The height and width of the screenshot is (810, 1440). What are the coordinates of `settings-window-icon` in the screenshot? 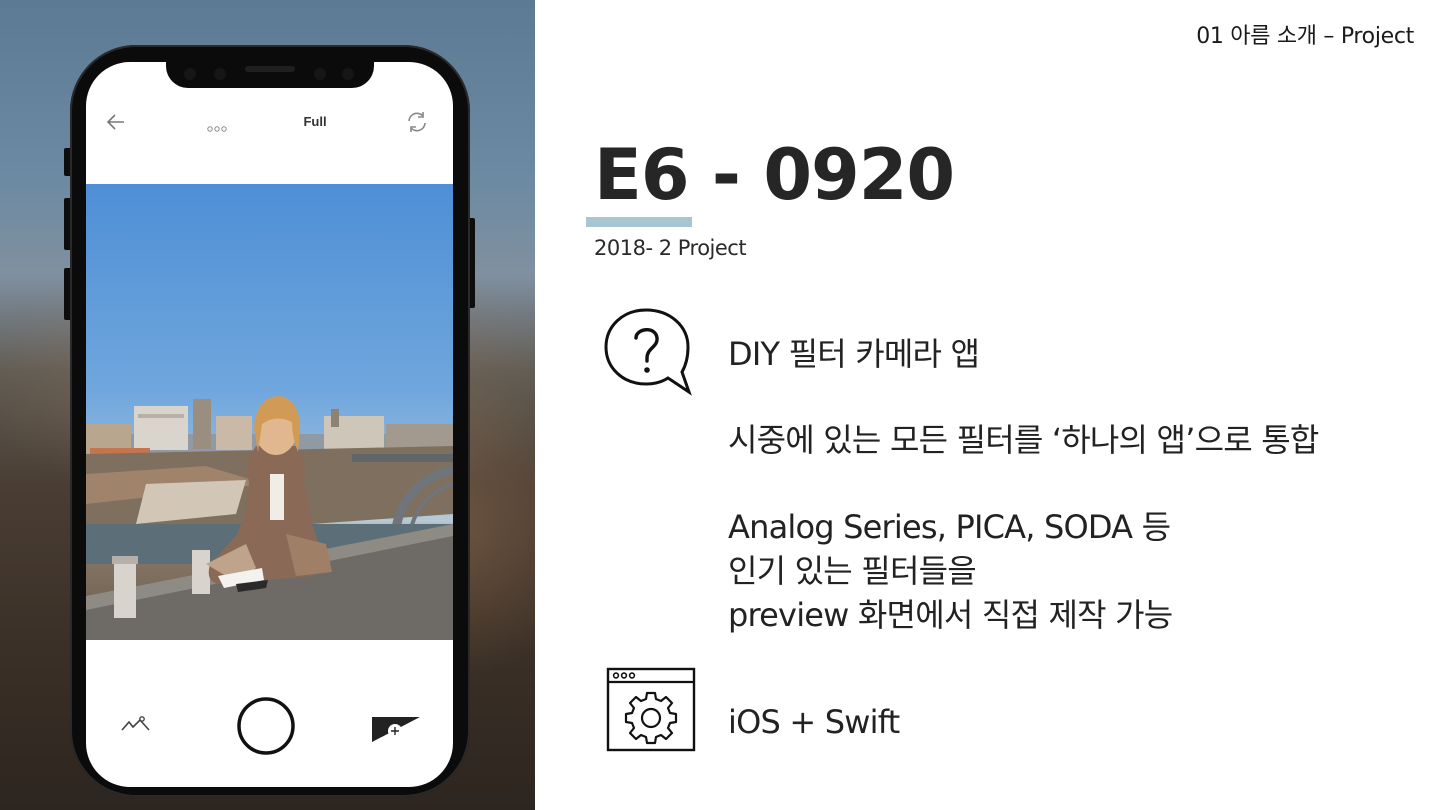 It's located at (651, 712).